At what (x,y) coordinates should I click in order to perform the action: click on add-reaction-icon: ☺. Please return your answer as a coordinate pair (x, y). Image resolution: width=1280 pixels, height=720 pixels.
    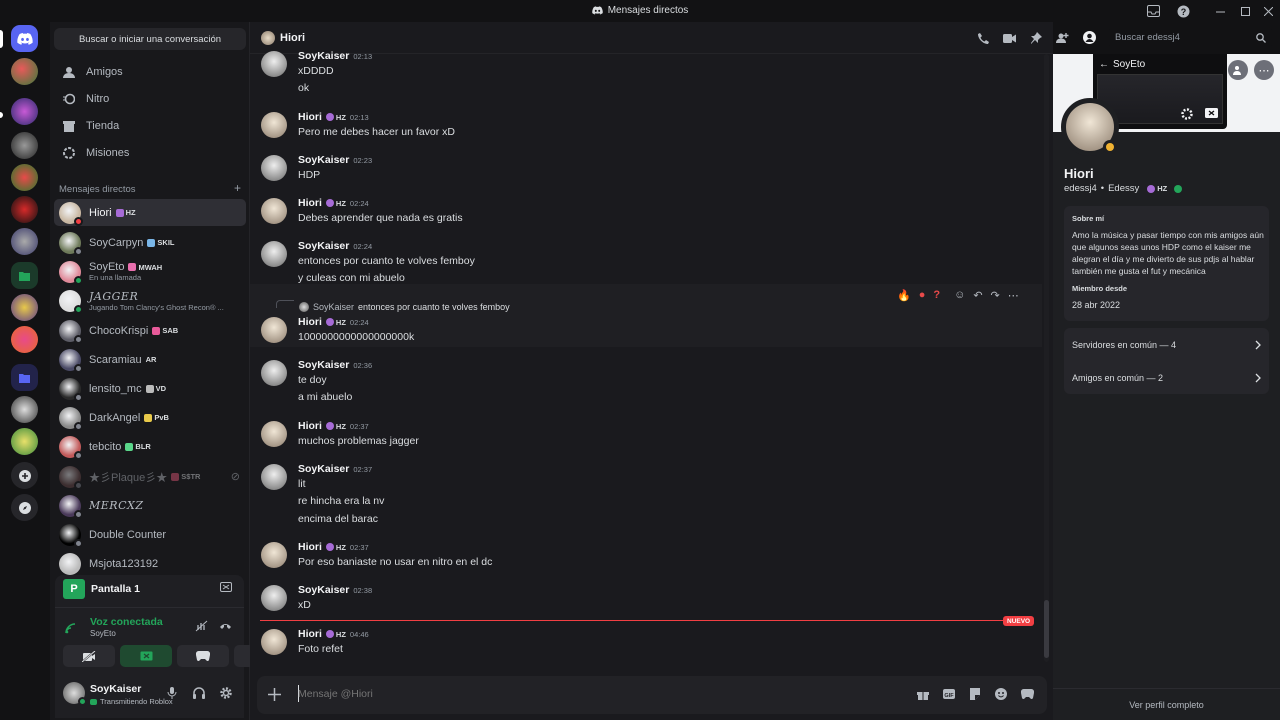
    Looking at the image, I should click on (959, 295).